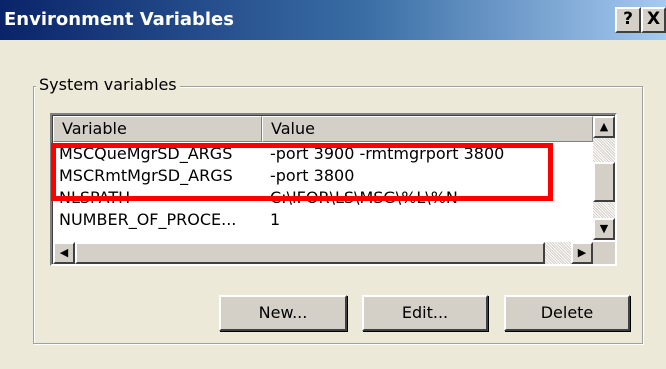 Image resolution: width=666 pixels, height=369 pixels. What do you see at coordinates (604, 229) in the screenshot?
I see `scroll-down-arrow-icon: ▼` at bounding box center [604, 229].